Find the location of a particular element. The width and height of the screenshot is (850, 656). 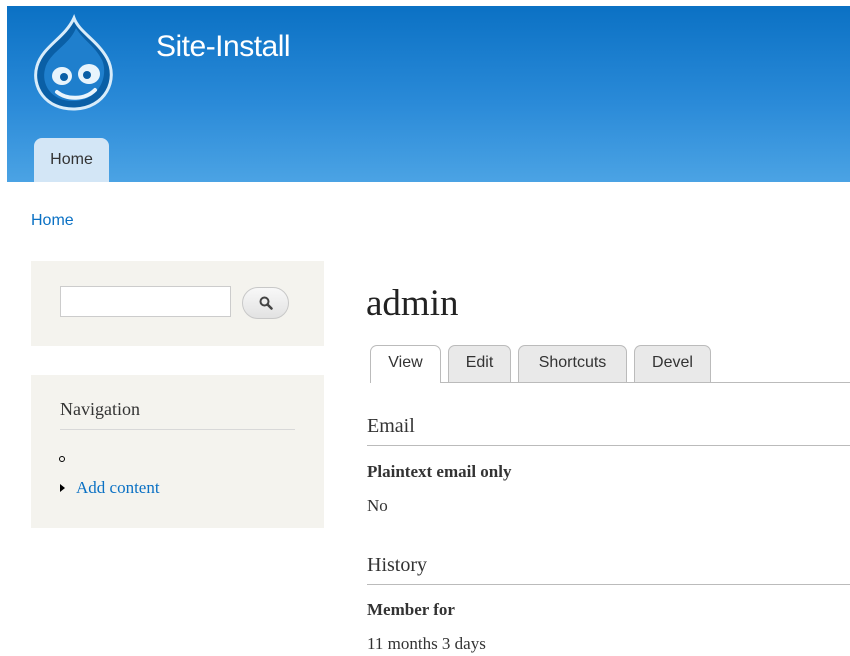

search-block is located at coordinates (177, 303).